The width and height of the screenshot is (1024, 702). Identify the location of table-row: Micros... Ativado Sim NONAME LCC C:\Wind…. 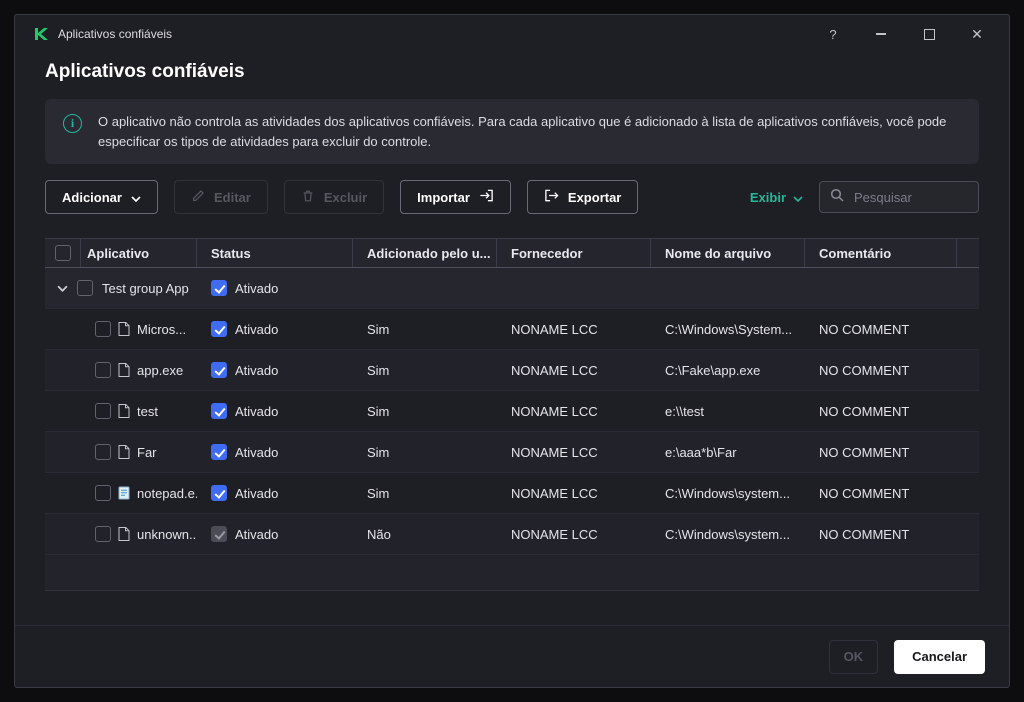
(512, 329).